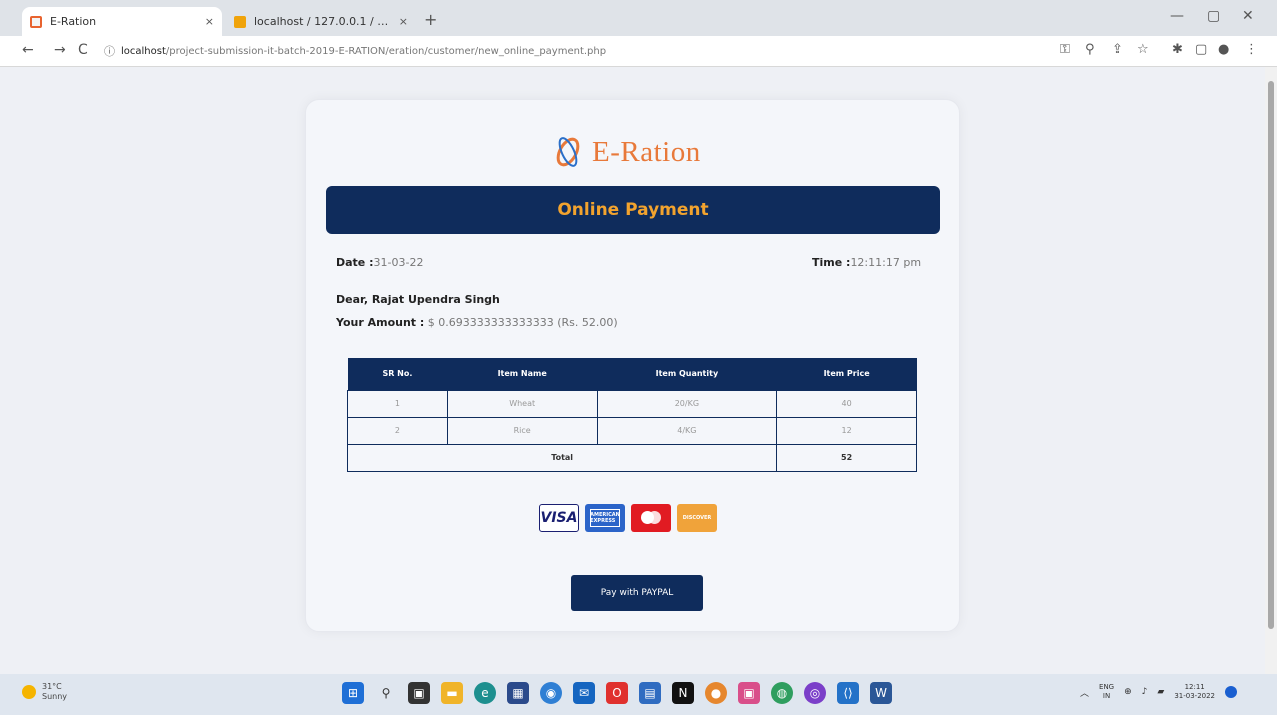 The width and height of the screenshot is (1277, 715). What do you see at coordinates (1248, 16) in the screenshot?
I see `close-window-button: ✕` at bounding box center [1248, 16].